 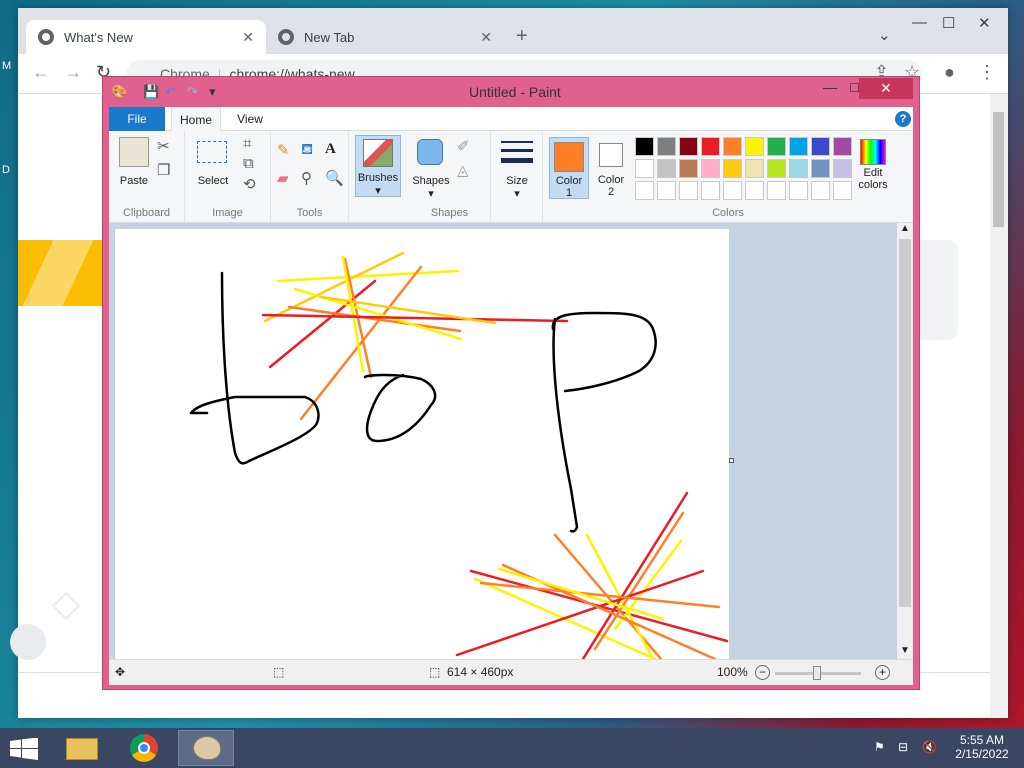 I want to click on page-scrollbar, so click(x=999, y=406).